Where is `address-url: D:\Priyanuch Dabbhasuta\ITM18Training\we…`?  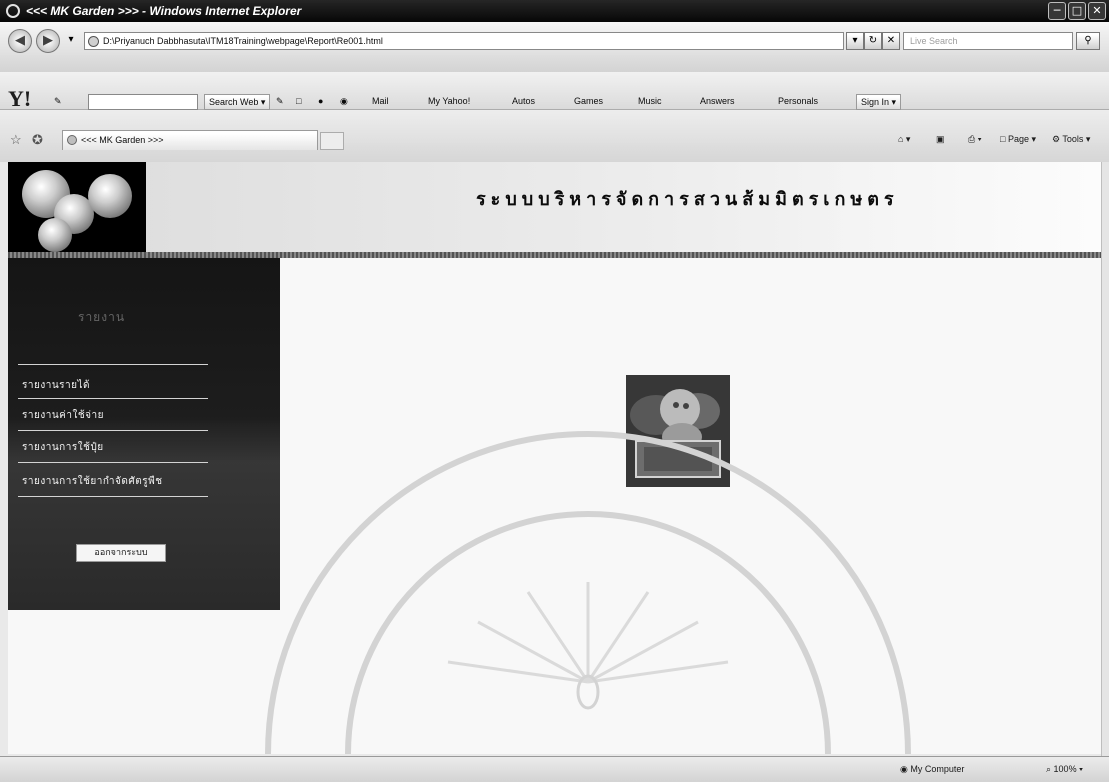 address-url: D:\Priyanuch Dabbhasuta\ITM18Training\we… is located at coordinates (243, 41).